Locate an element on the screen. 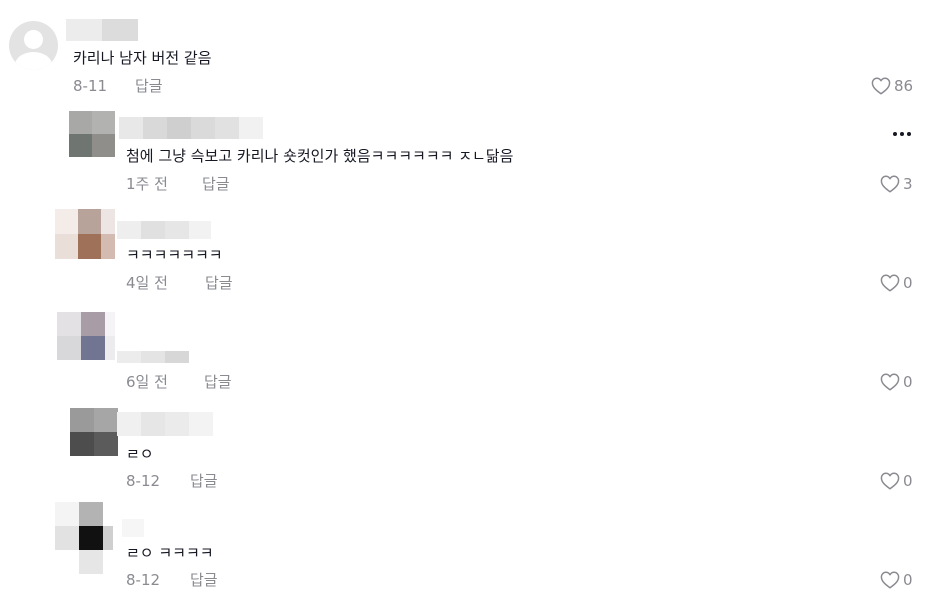  comment-date: 8-11 is located at coordinates (90, 86).